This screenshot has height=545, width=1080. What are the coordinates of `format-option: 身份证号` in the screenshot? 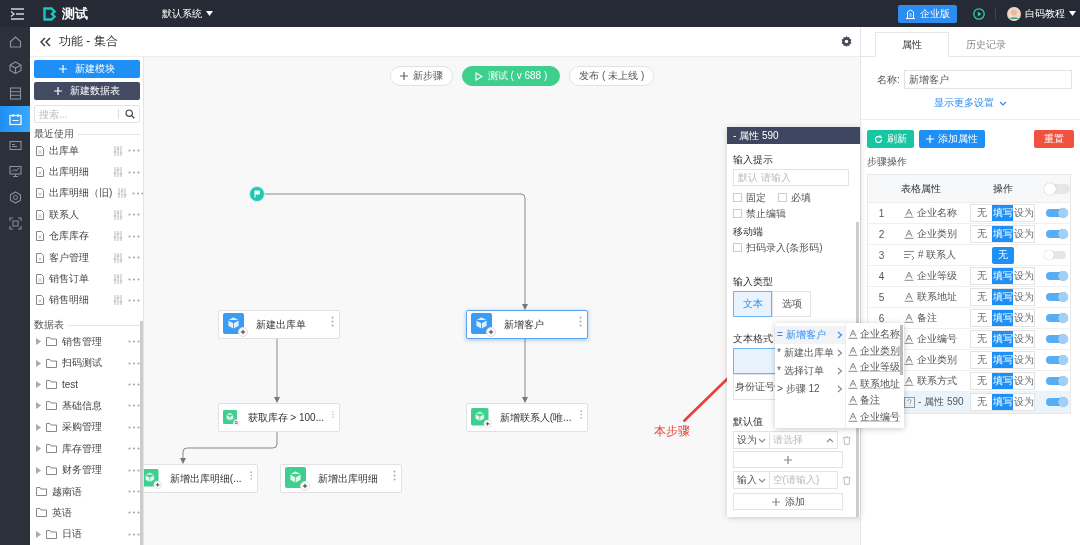 It's located at (755, 387).